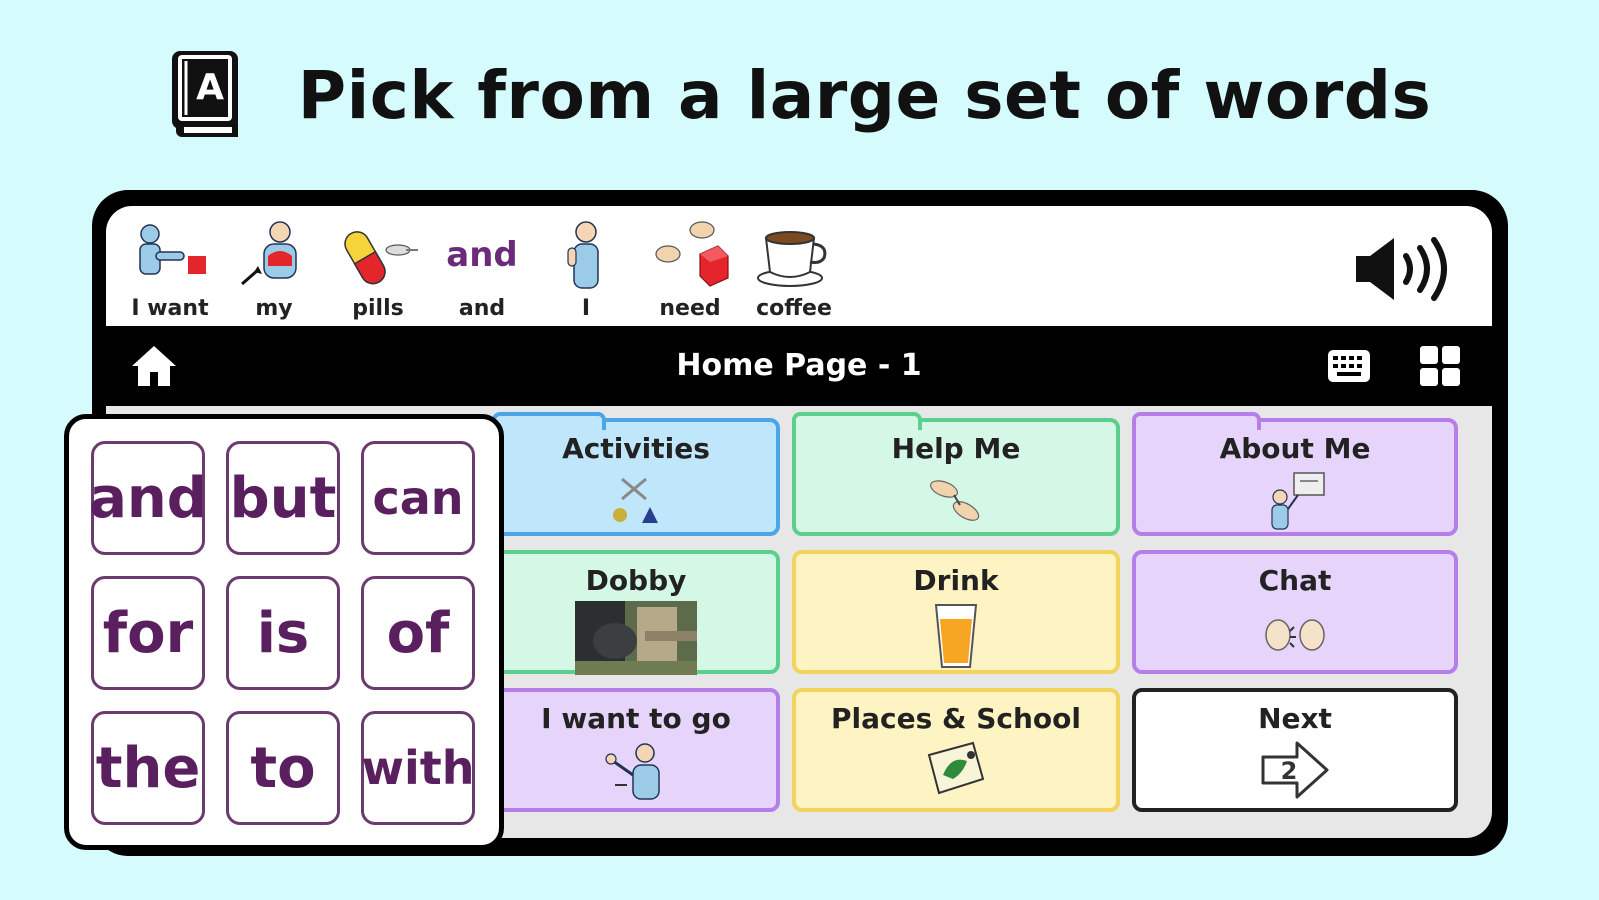 The image size is (1599, 900). I want to click on tile-drink: Drink, so click(956, 612).